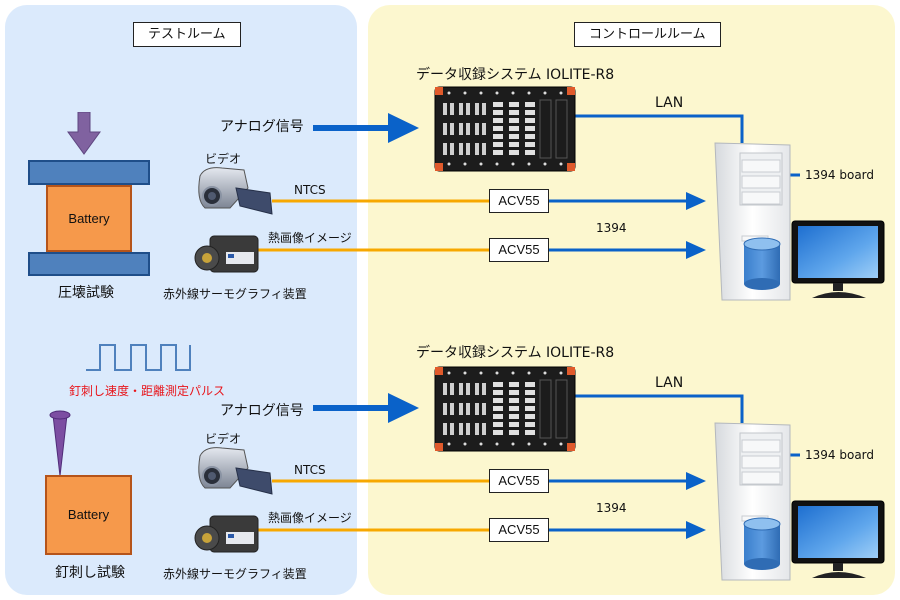 Image resolution: width=900 pixels, height=600 pixels. Describe the element at coordinates (84, 133) in the screenshot. I see `press-arrow-icon` at that location.